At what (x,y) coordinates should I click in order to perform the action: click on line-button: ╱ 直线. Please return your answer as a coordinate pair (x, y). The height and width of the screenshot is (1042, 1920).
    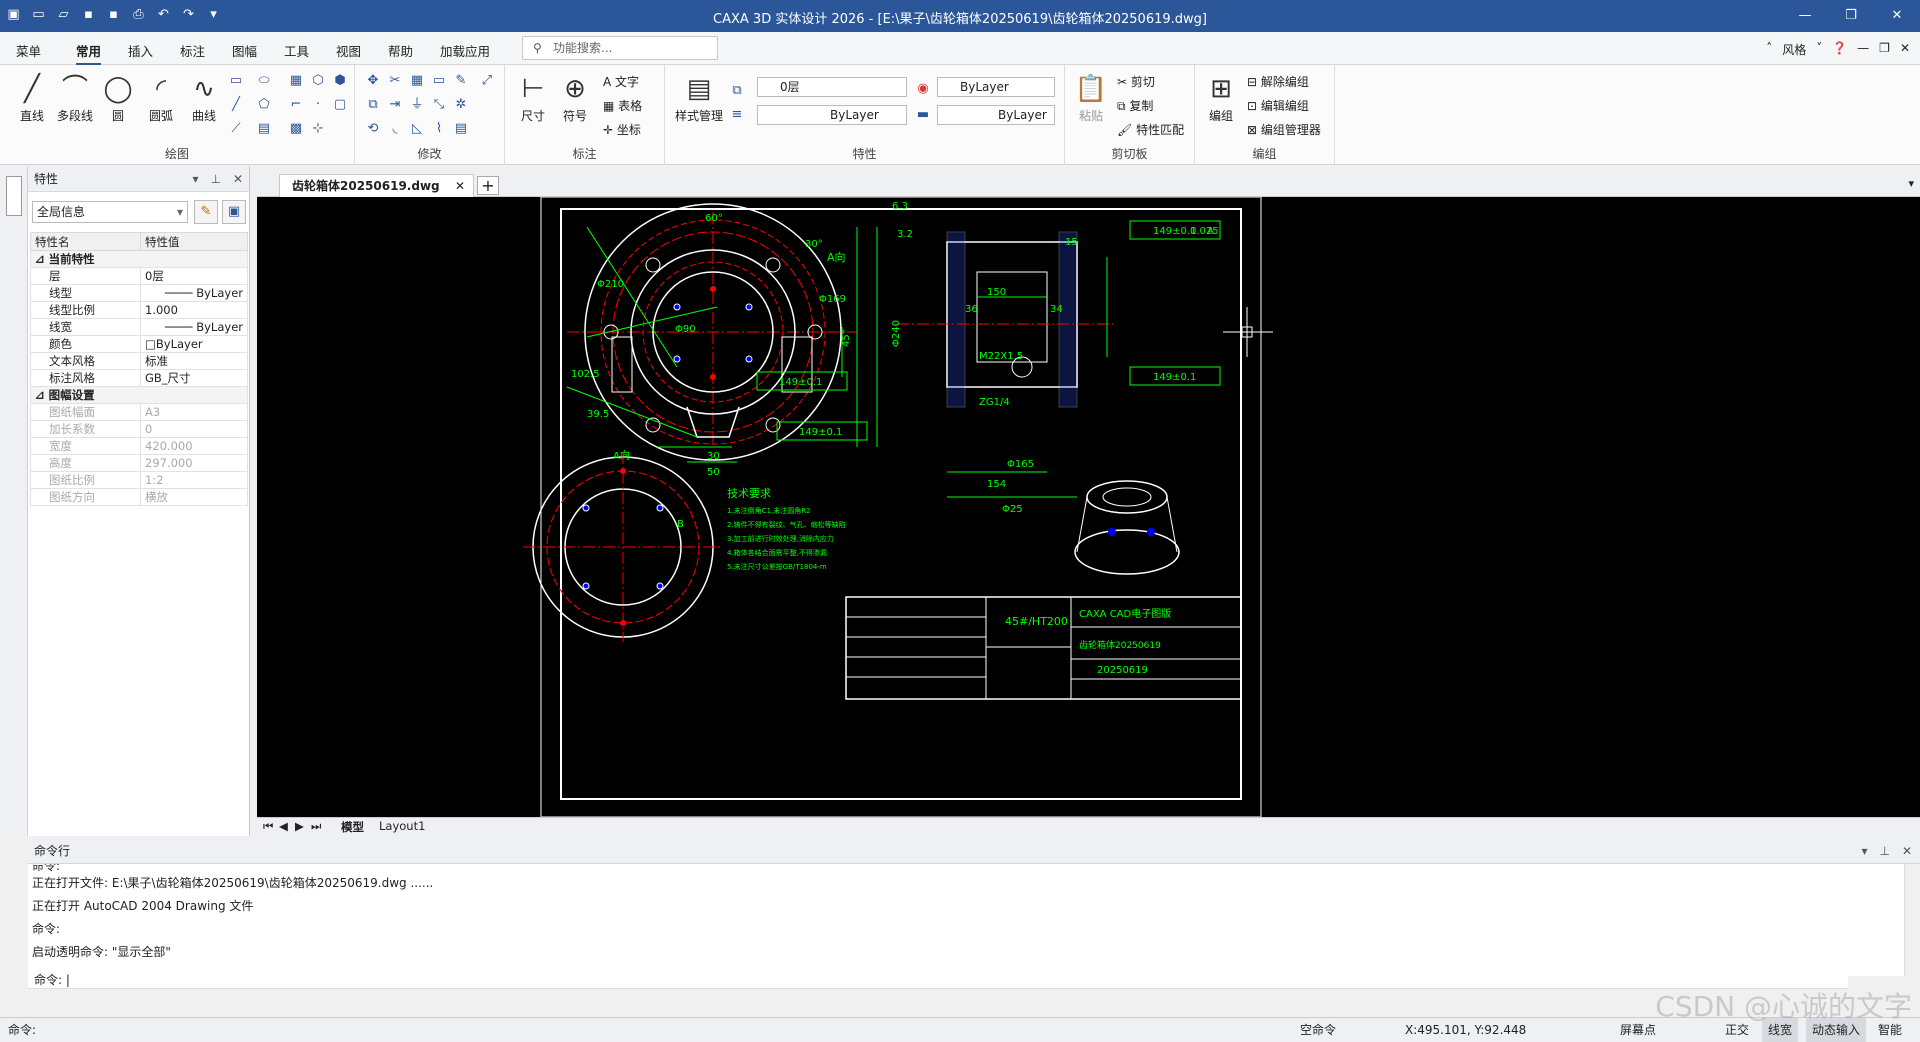
    Looking at the image, I should click on (32, 97).